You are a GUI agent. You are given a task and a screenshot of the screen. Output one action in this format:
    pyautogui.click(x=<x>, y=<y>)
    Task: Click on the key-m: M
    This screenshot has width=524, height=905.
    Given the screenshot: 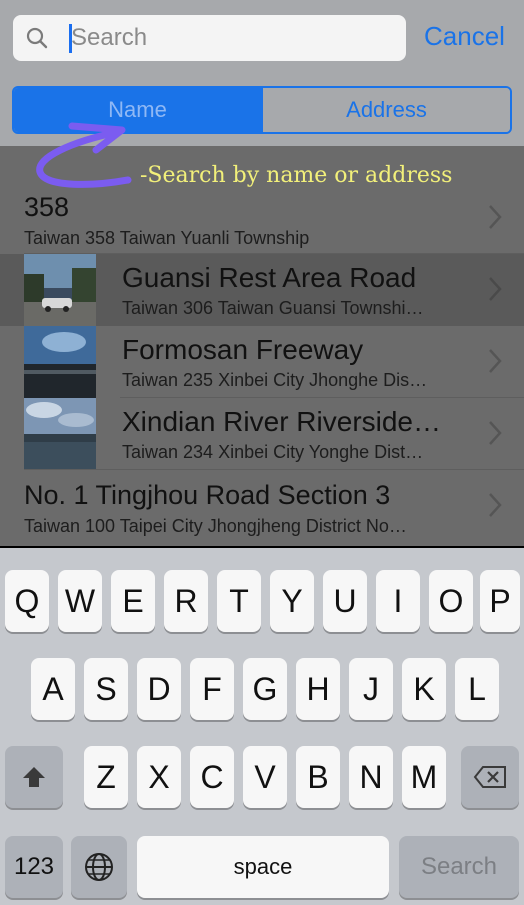 What is the action you would take?
    pyautogui.click(x=424, y=777)
    